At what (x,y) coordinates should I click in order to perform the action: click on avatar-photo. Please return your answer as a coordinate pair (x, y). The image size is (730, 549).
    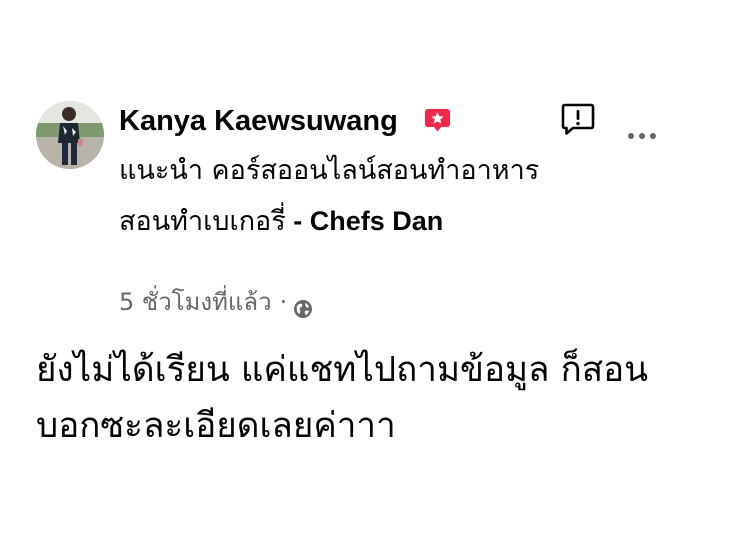
    Looking at the image, I should click on (70, 135).